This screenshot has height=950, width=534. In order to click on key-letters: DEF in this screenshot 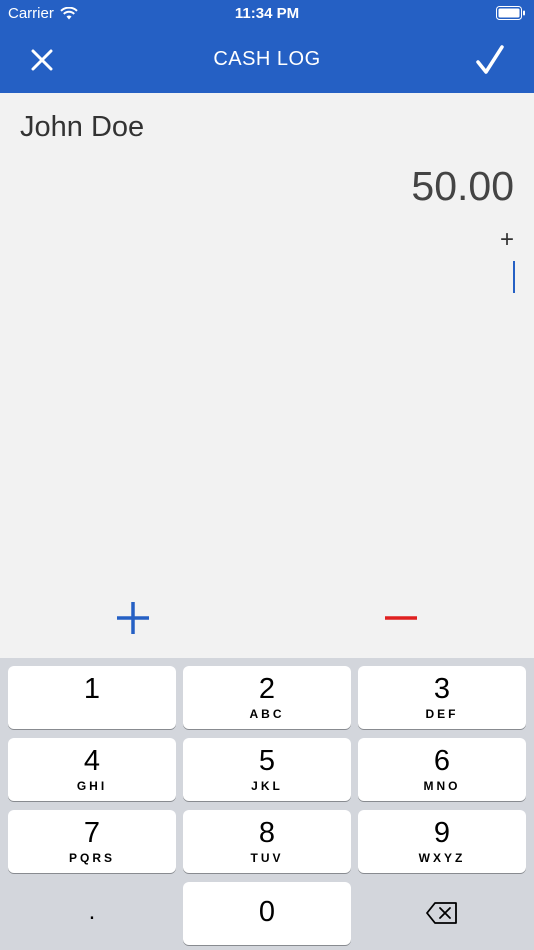, I will do `click(442, 714)`.